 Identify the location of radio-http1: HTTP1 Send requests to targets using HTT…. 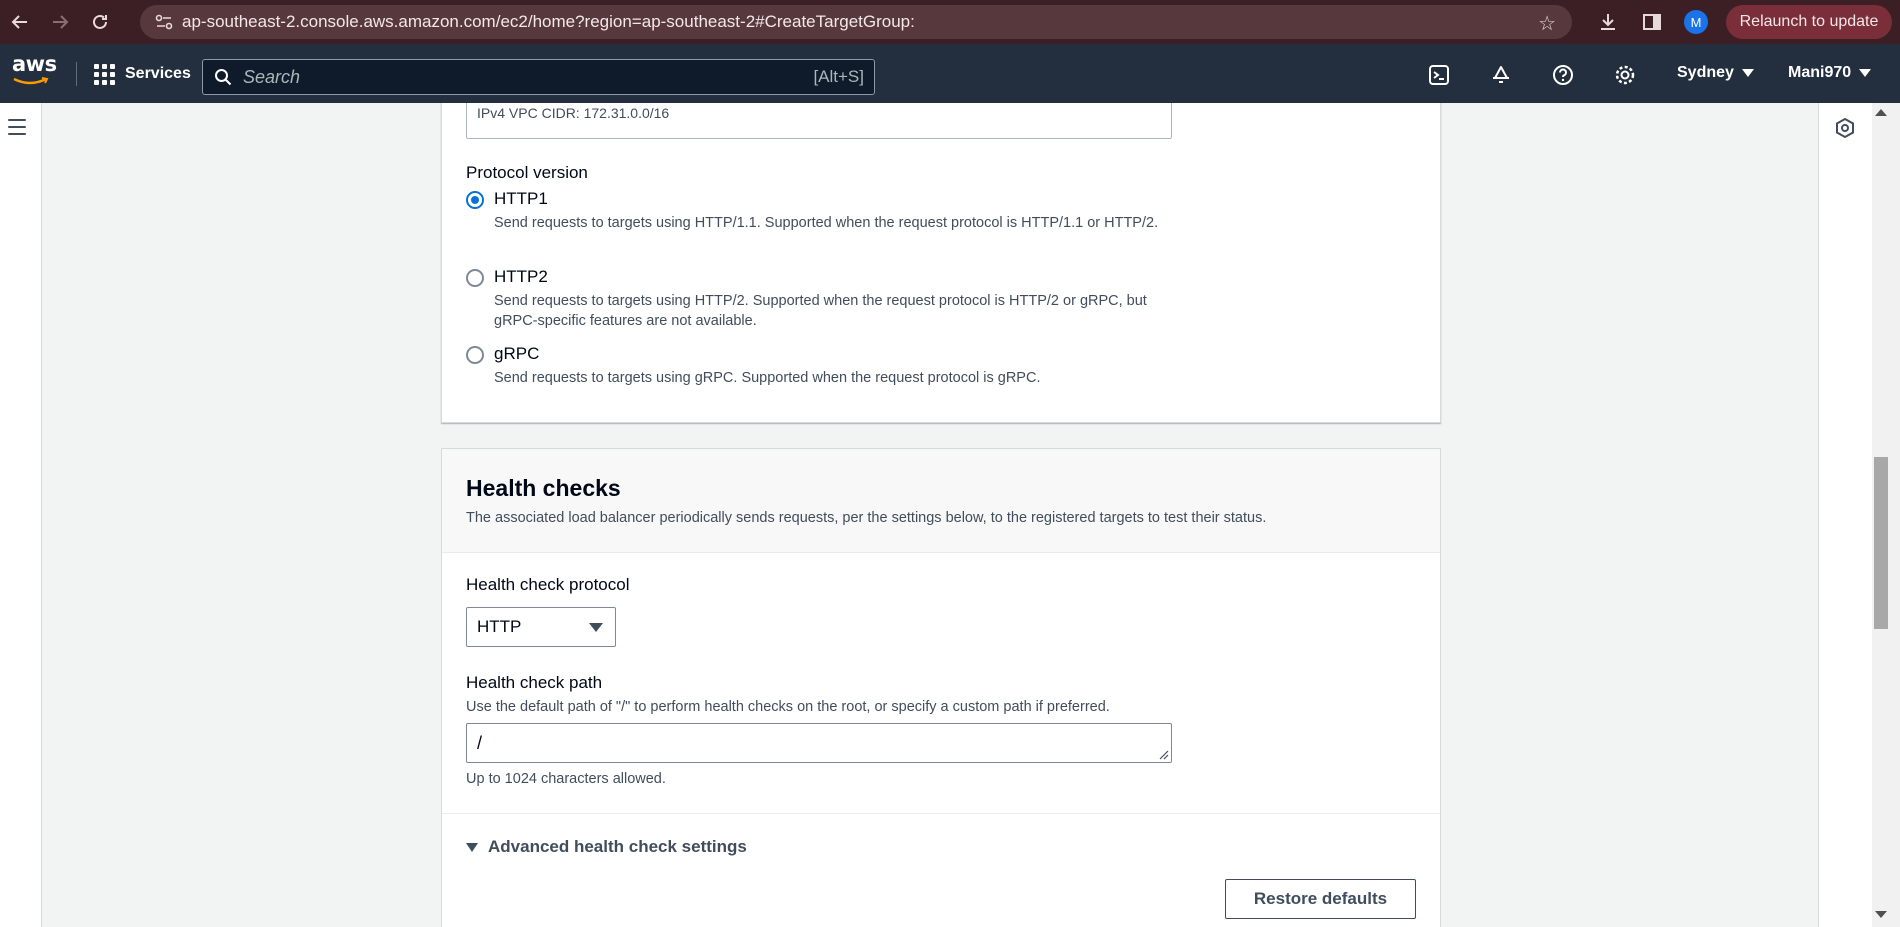
(820, 211).